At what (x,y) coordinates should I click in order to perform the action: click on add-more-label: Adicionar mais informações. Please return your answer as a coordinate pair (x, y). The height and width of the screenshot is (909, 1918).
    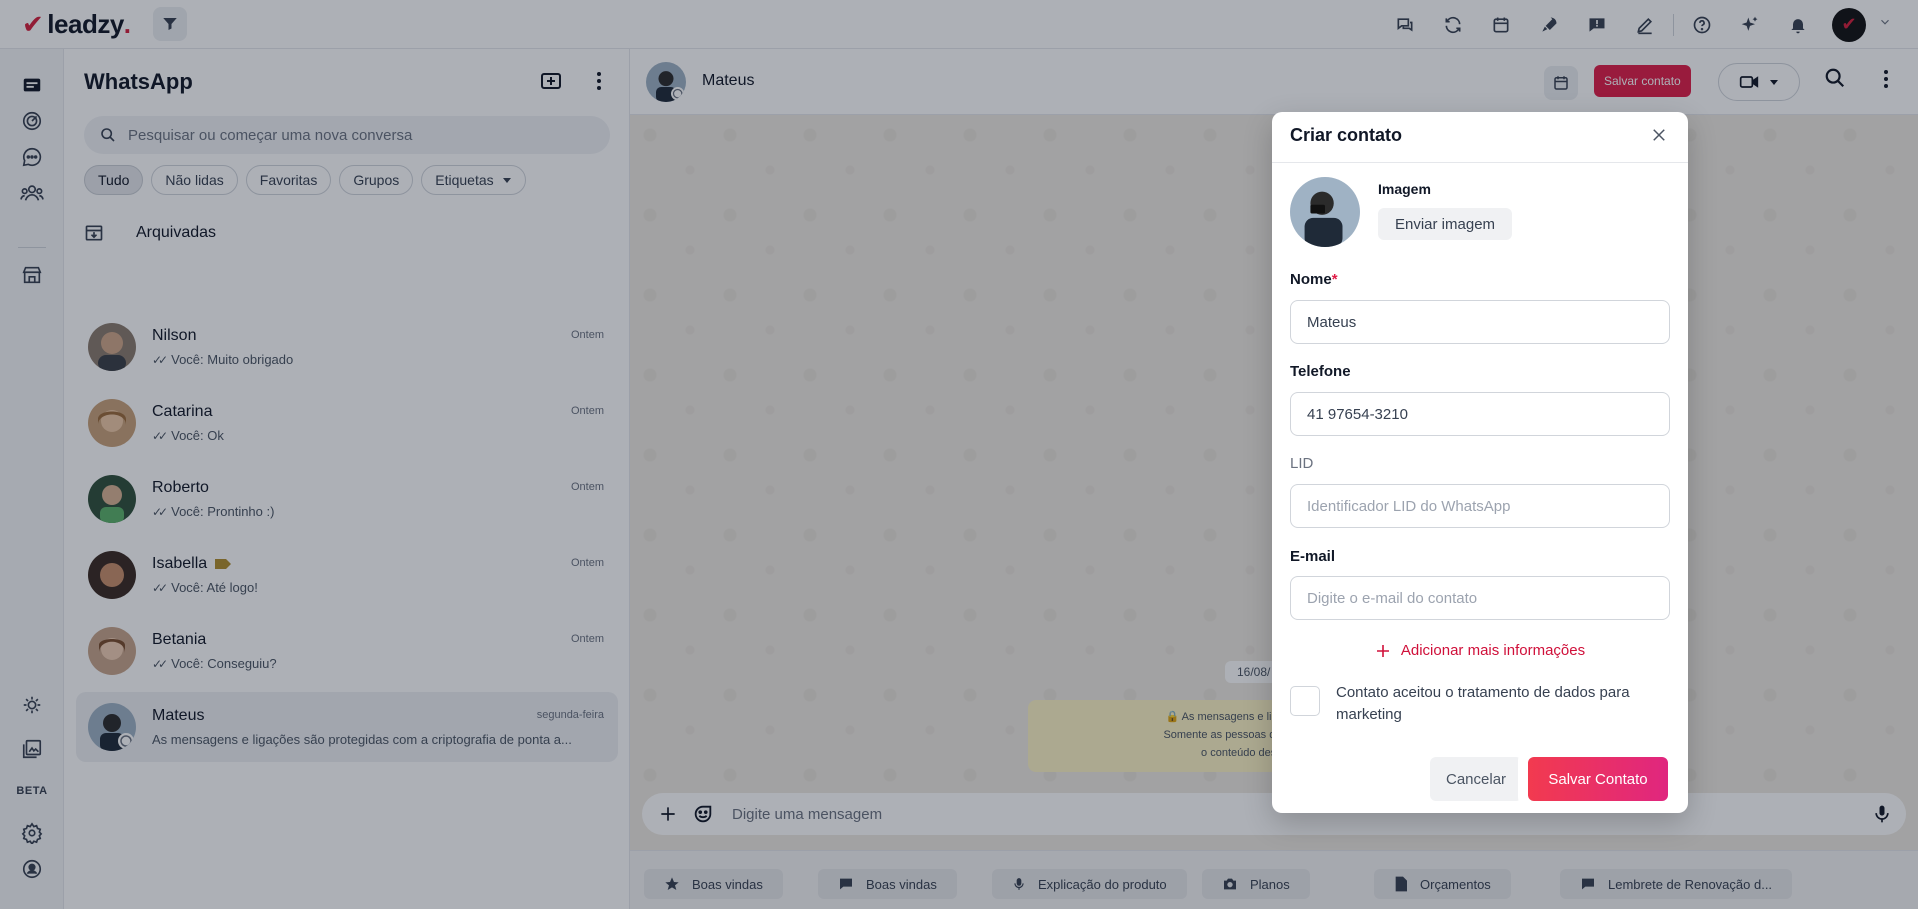
    Looking at the image, I should click on (1493, 650).